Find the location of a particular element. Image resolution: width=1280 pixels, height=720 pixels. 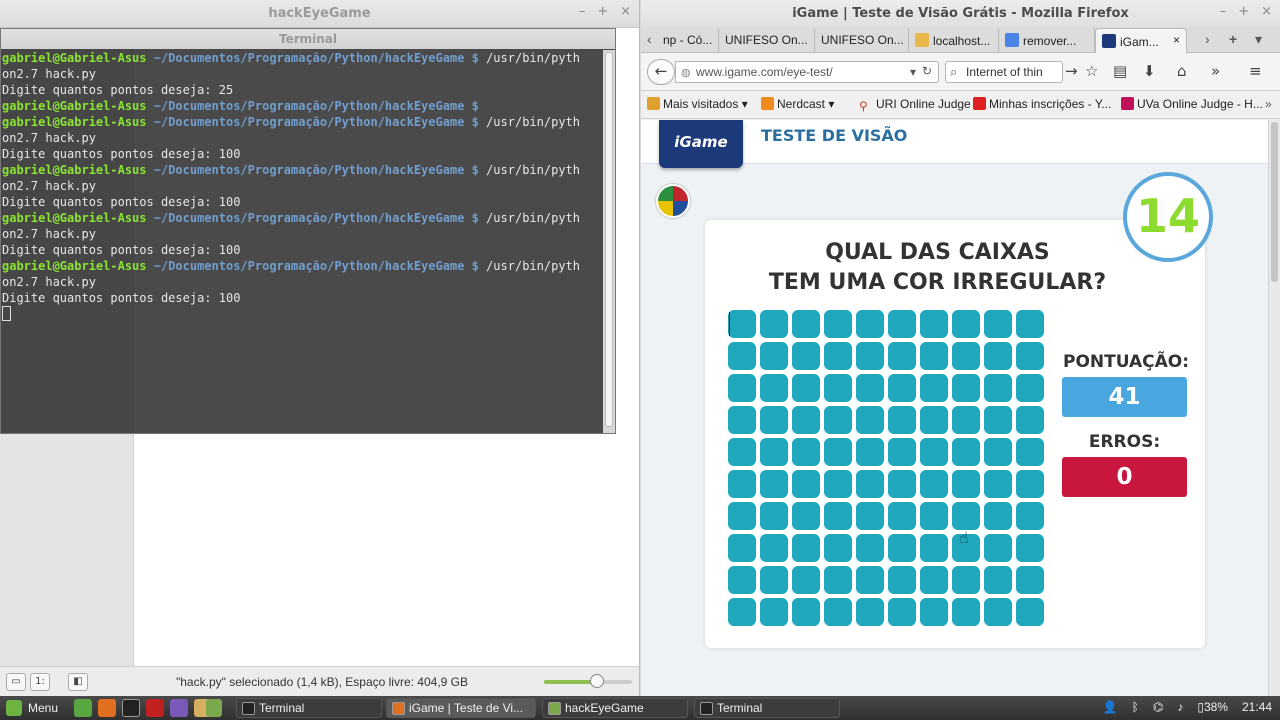

zoom-slider-knob is located at coordinates (596, 681).